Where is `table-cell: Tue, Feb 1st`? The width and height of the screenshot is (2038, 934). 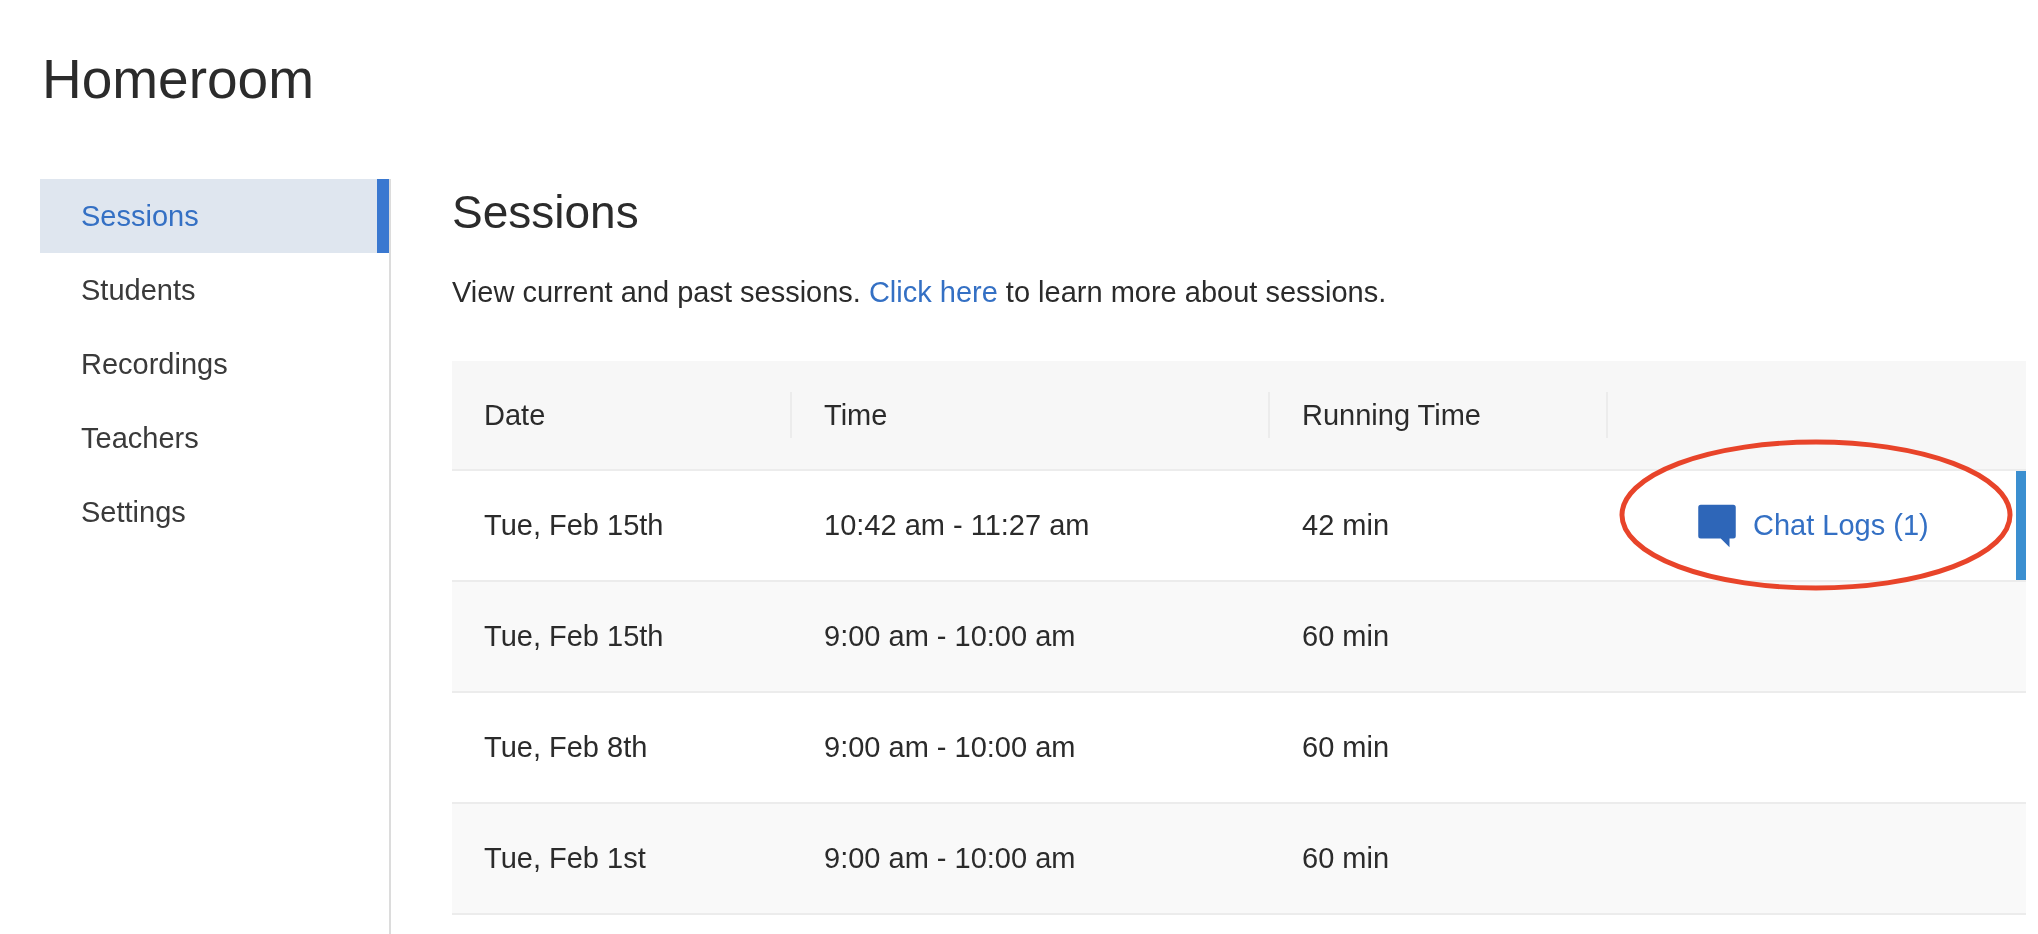 table-cell: Tue, Feb 1st is located at coordinates (565, 859).